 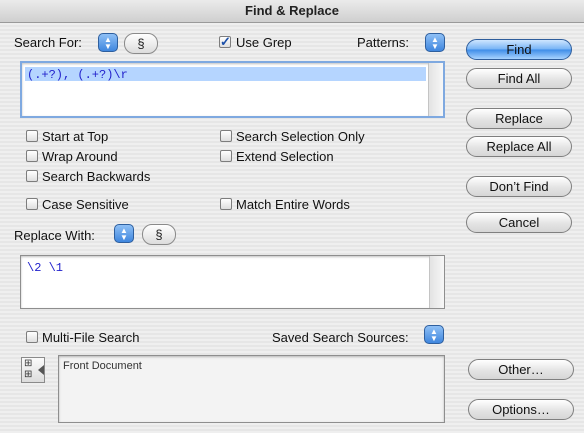 What do you see at coordinates (519, 222) in the screenshot?
I see `cancel-button: Cancel` at bounding box center [519, 222].